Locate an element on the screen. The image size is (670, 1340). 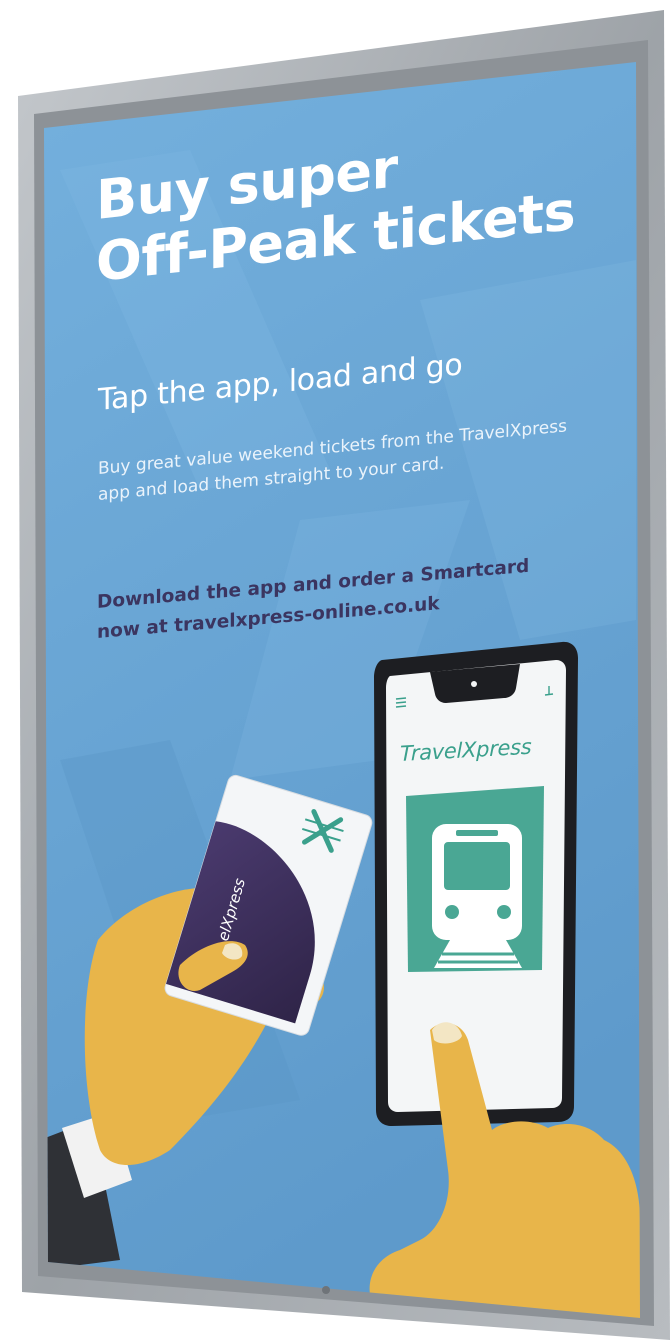
frame-screw is located at coordinates (326, 1290).